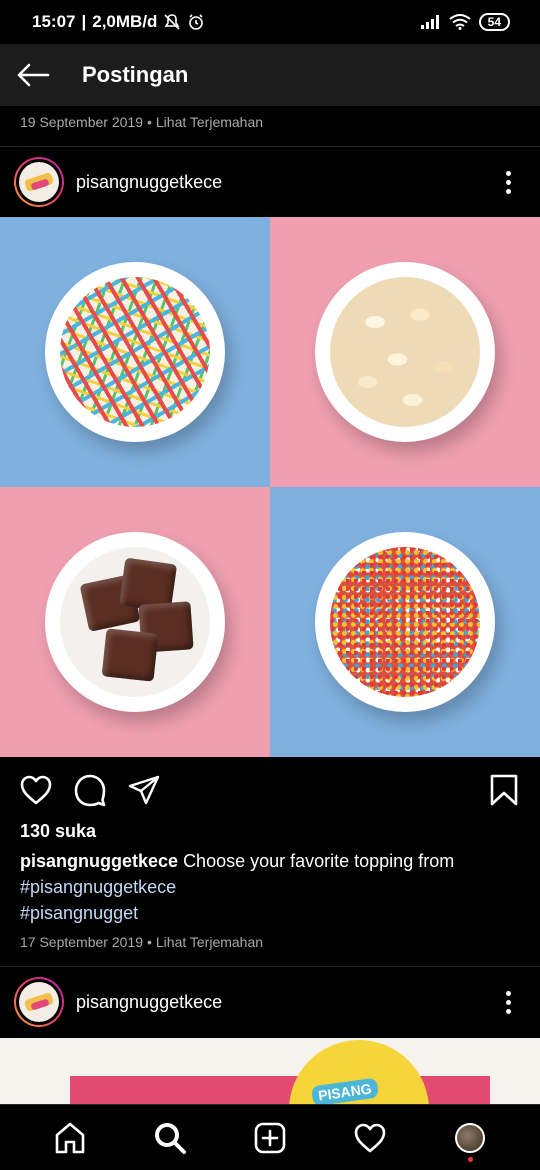  What do you see at coordinates (494, 22) in the screenshot?
I see `battery-indicator: 54` at bounding box center [494, 22].